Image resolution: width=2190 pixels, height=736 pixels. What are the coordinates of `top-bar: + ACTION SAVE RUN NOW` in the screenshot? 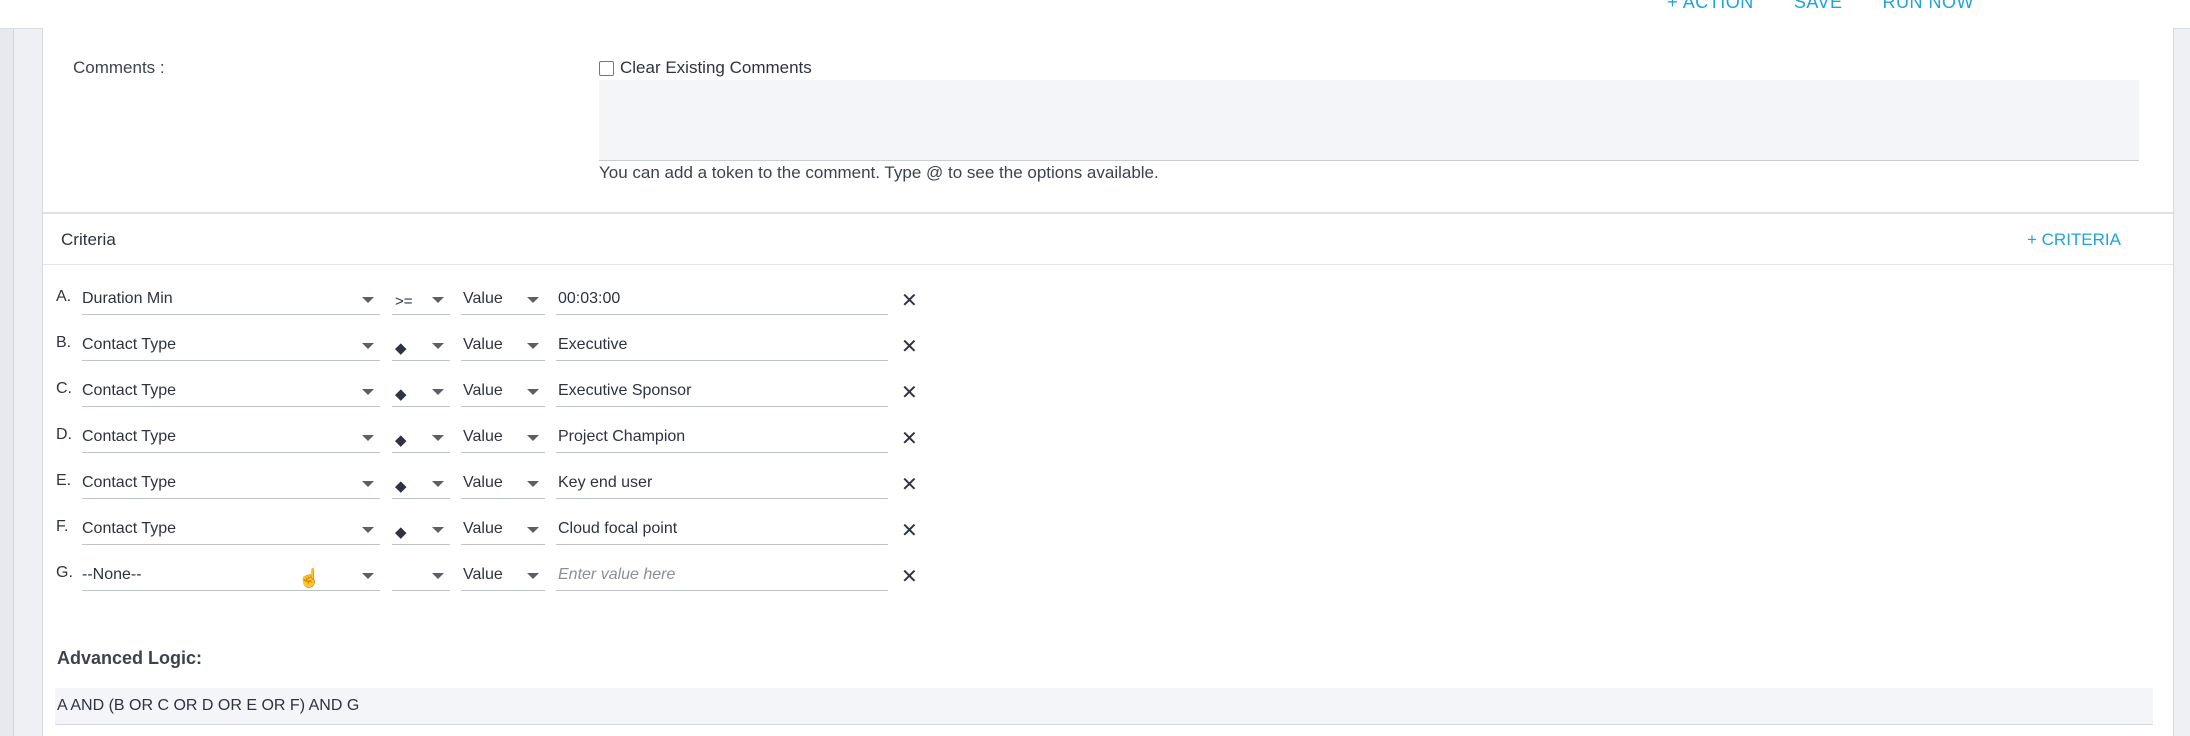 It's located at (1095, 14).